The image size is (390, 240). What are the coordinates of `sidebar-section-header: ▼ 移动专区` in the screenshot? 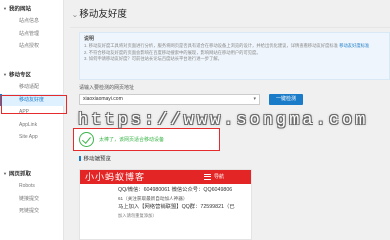 It's located at (32, 75).